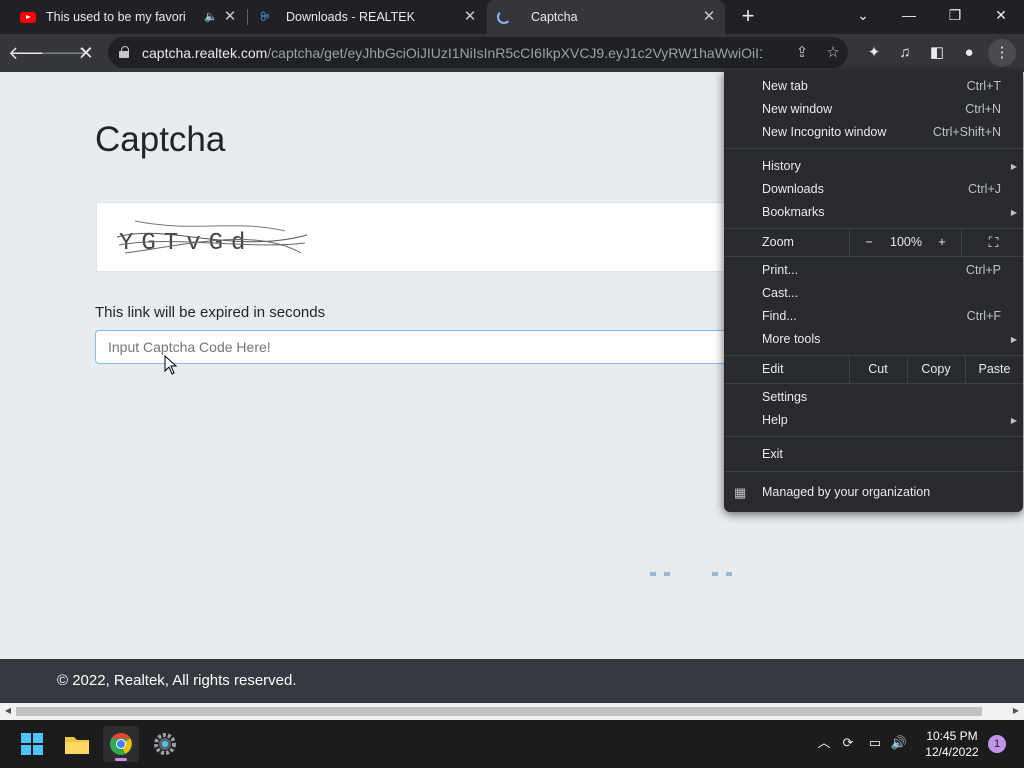 This screenshot has height=768, width=1024. Describe the element at coordinates (873, 270) in the screenshot. I see `menu-item-print: Print... Ctrl+P` at that location.